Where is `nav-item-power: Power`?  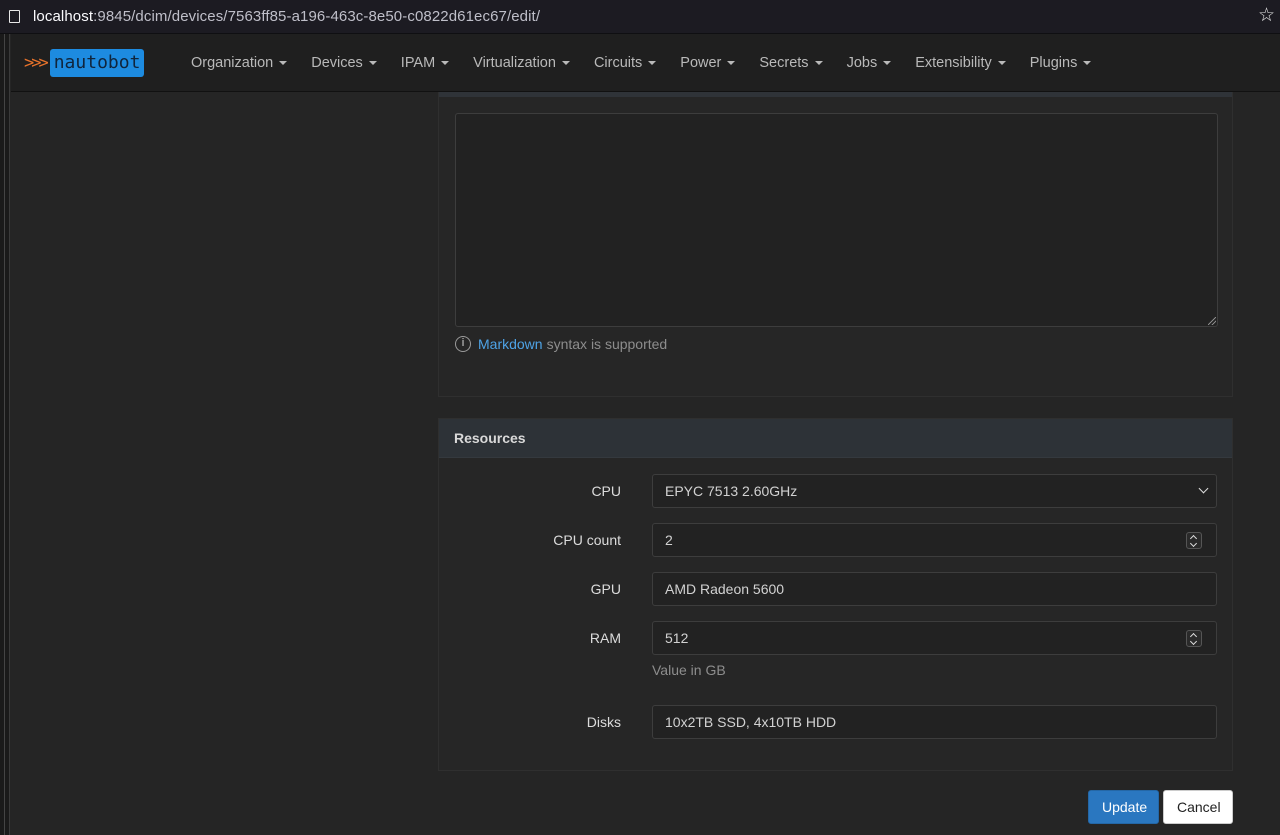
nav-item-power: Power is located at coordinates (708, 63).